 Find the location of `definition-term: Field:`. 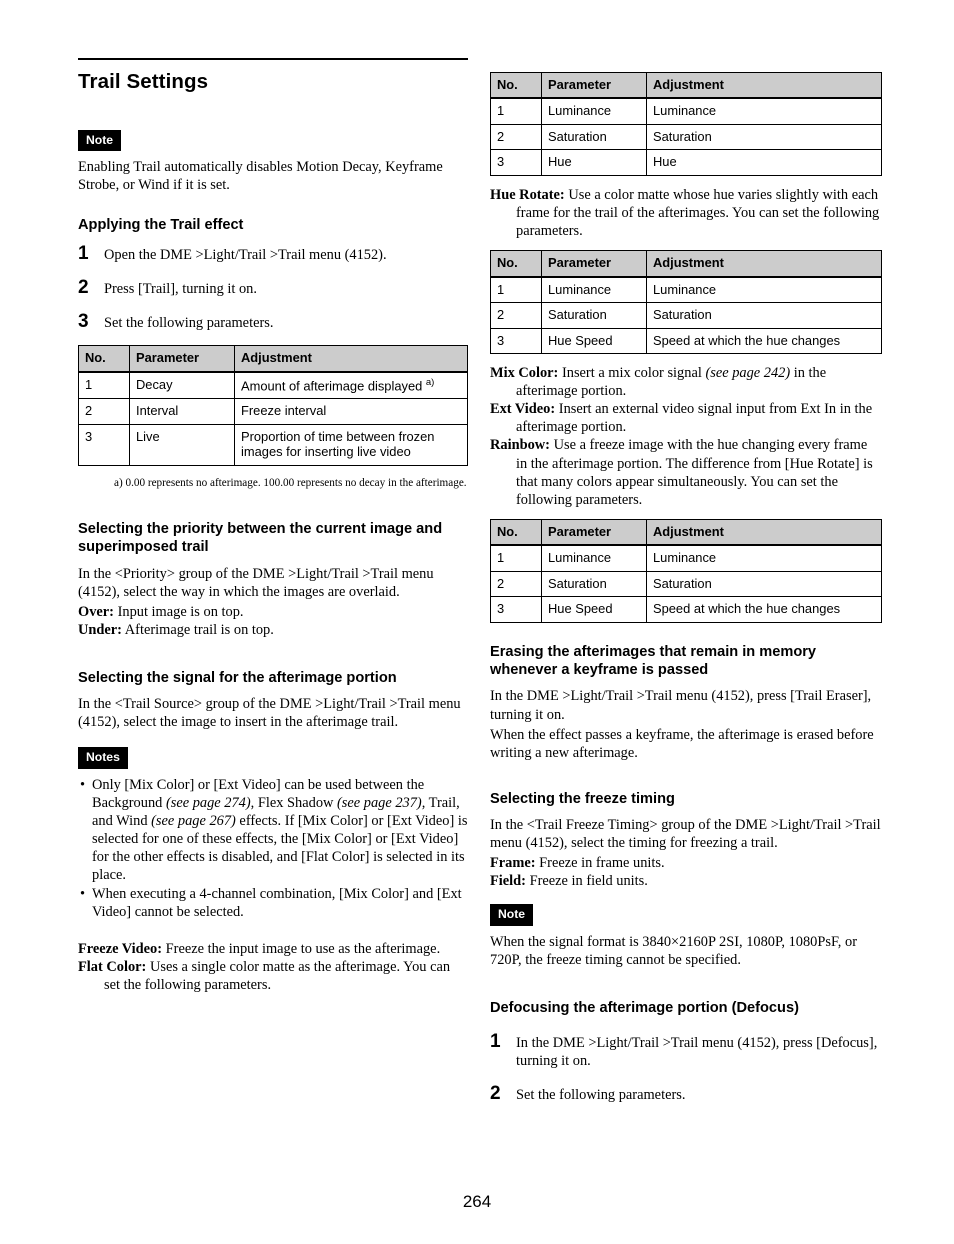

definition-term: Field: is located at coordinates (508, 881).